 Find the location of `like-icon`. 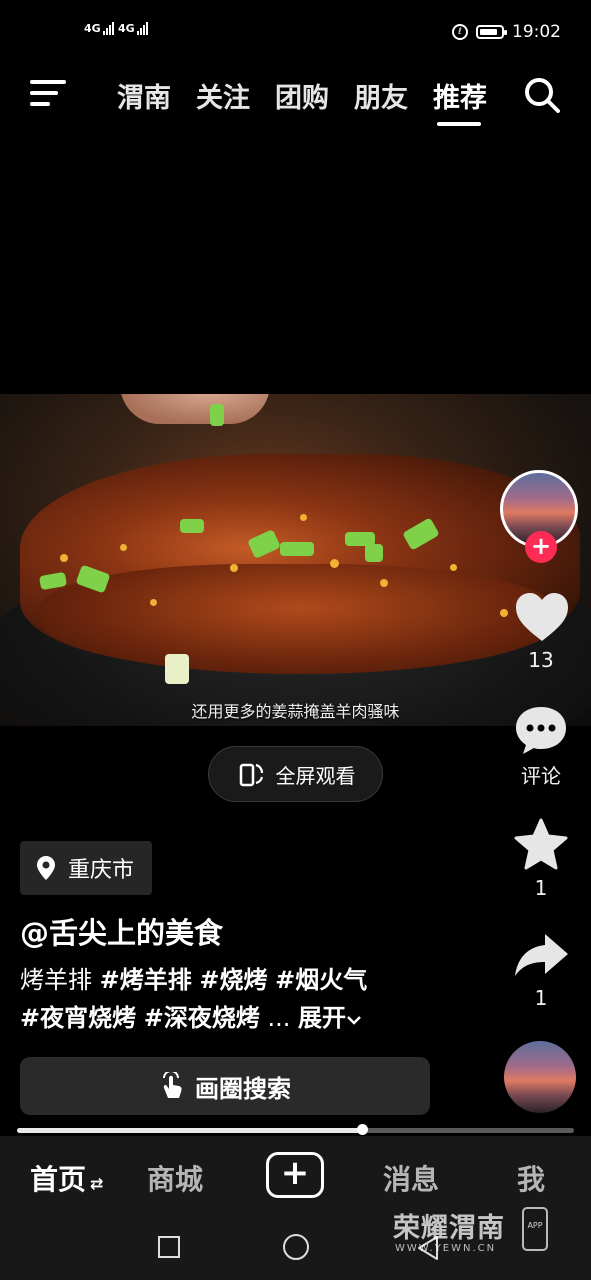

like-icon is located at coordinates (542, 617).